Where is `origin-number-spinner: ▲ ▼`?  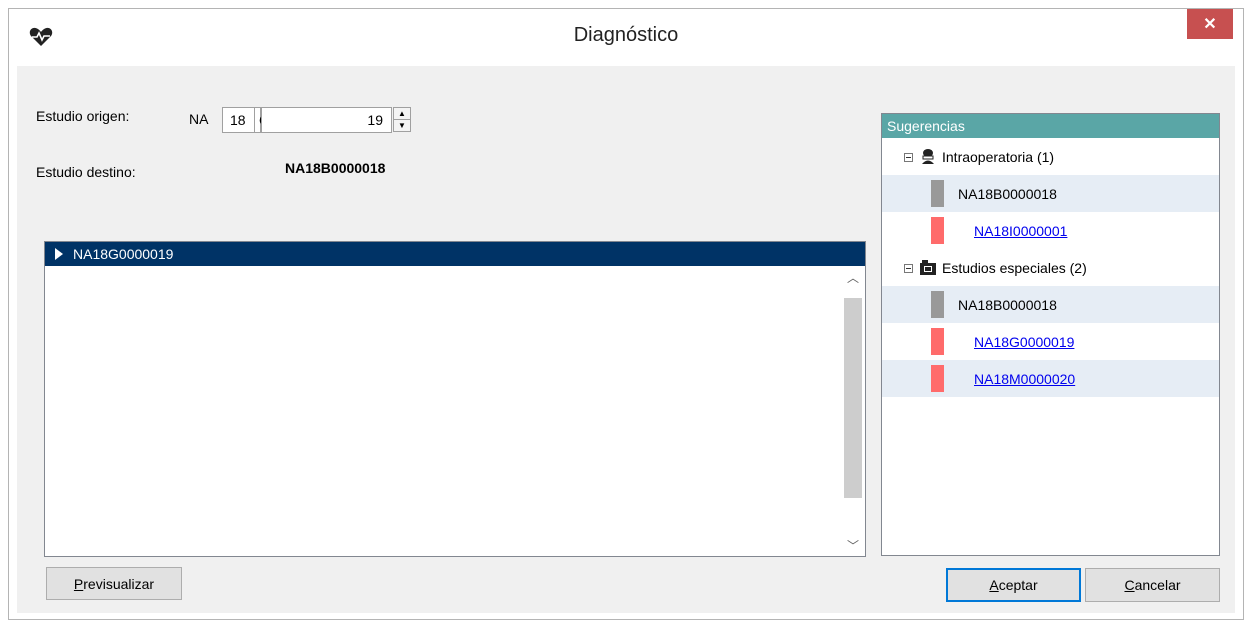
origin-number-spinner: ▲ ▼ is located at coordinates (402, 119).